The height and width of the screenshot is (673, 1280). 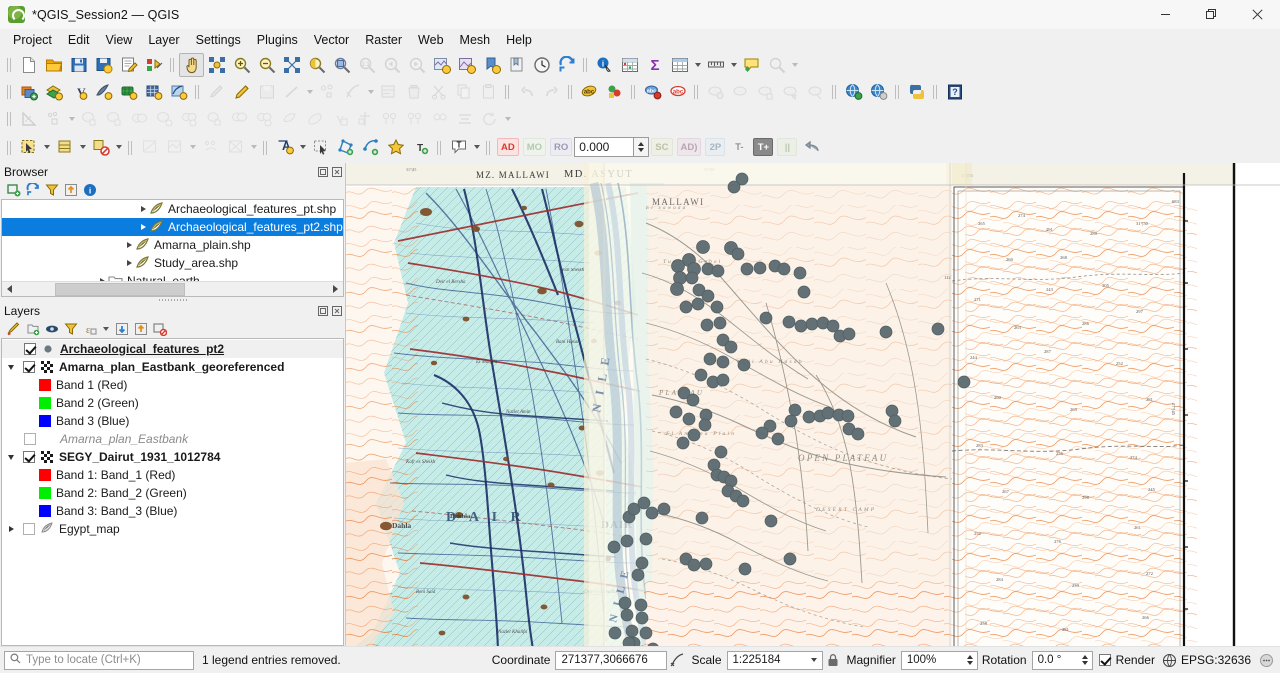 What do you see at coordinates (28, 92) in the screenshot?
I see `add-vector-layer-icon` at bounding box center [28, 92].